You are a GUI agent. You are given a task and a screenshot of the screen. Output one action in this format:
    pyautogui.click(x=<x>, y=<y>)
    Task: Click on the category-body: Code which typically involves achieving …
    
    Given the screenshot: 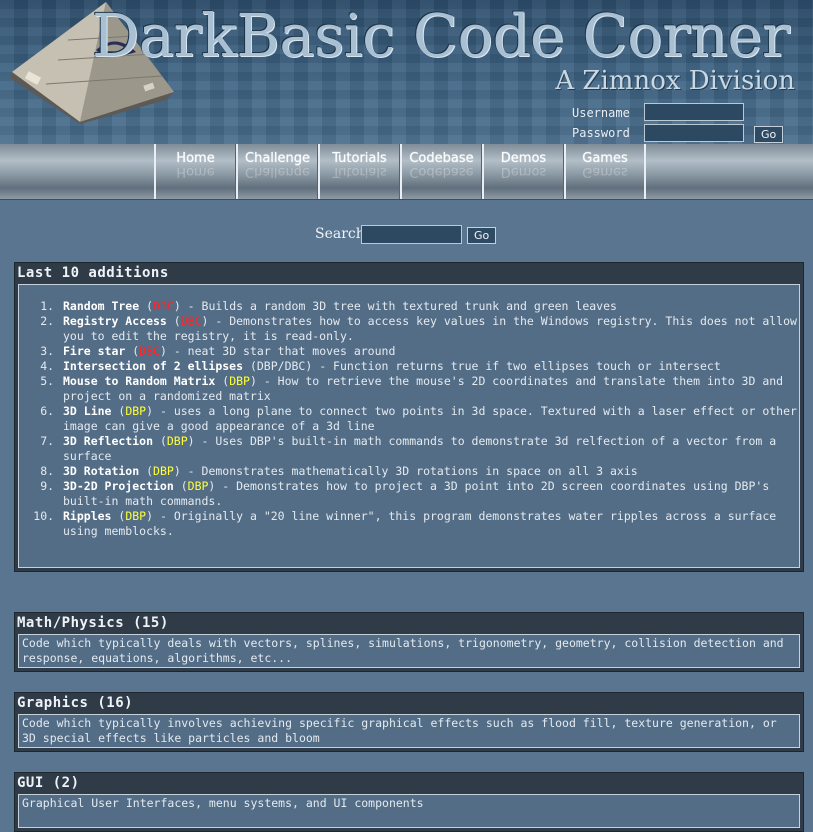 What is the action you would take?
    pyautogui.click(x=409, y=731)
    